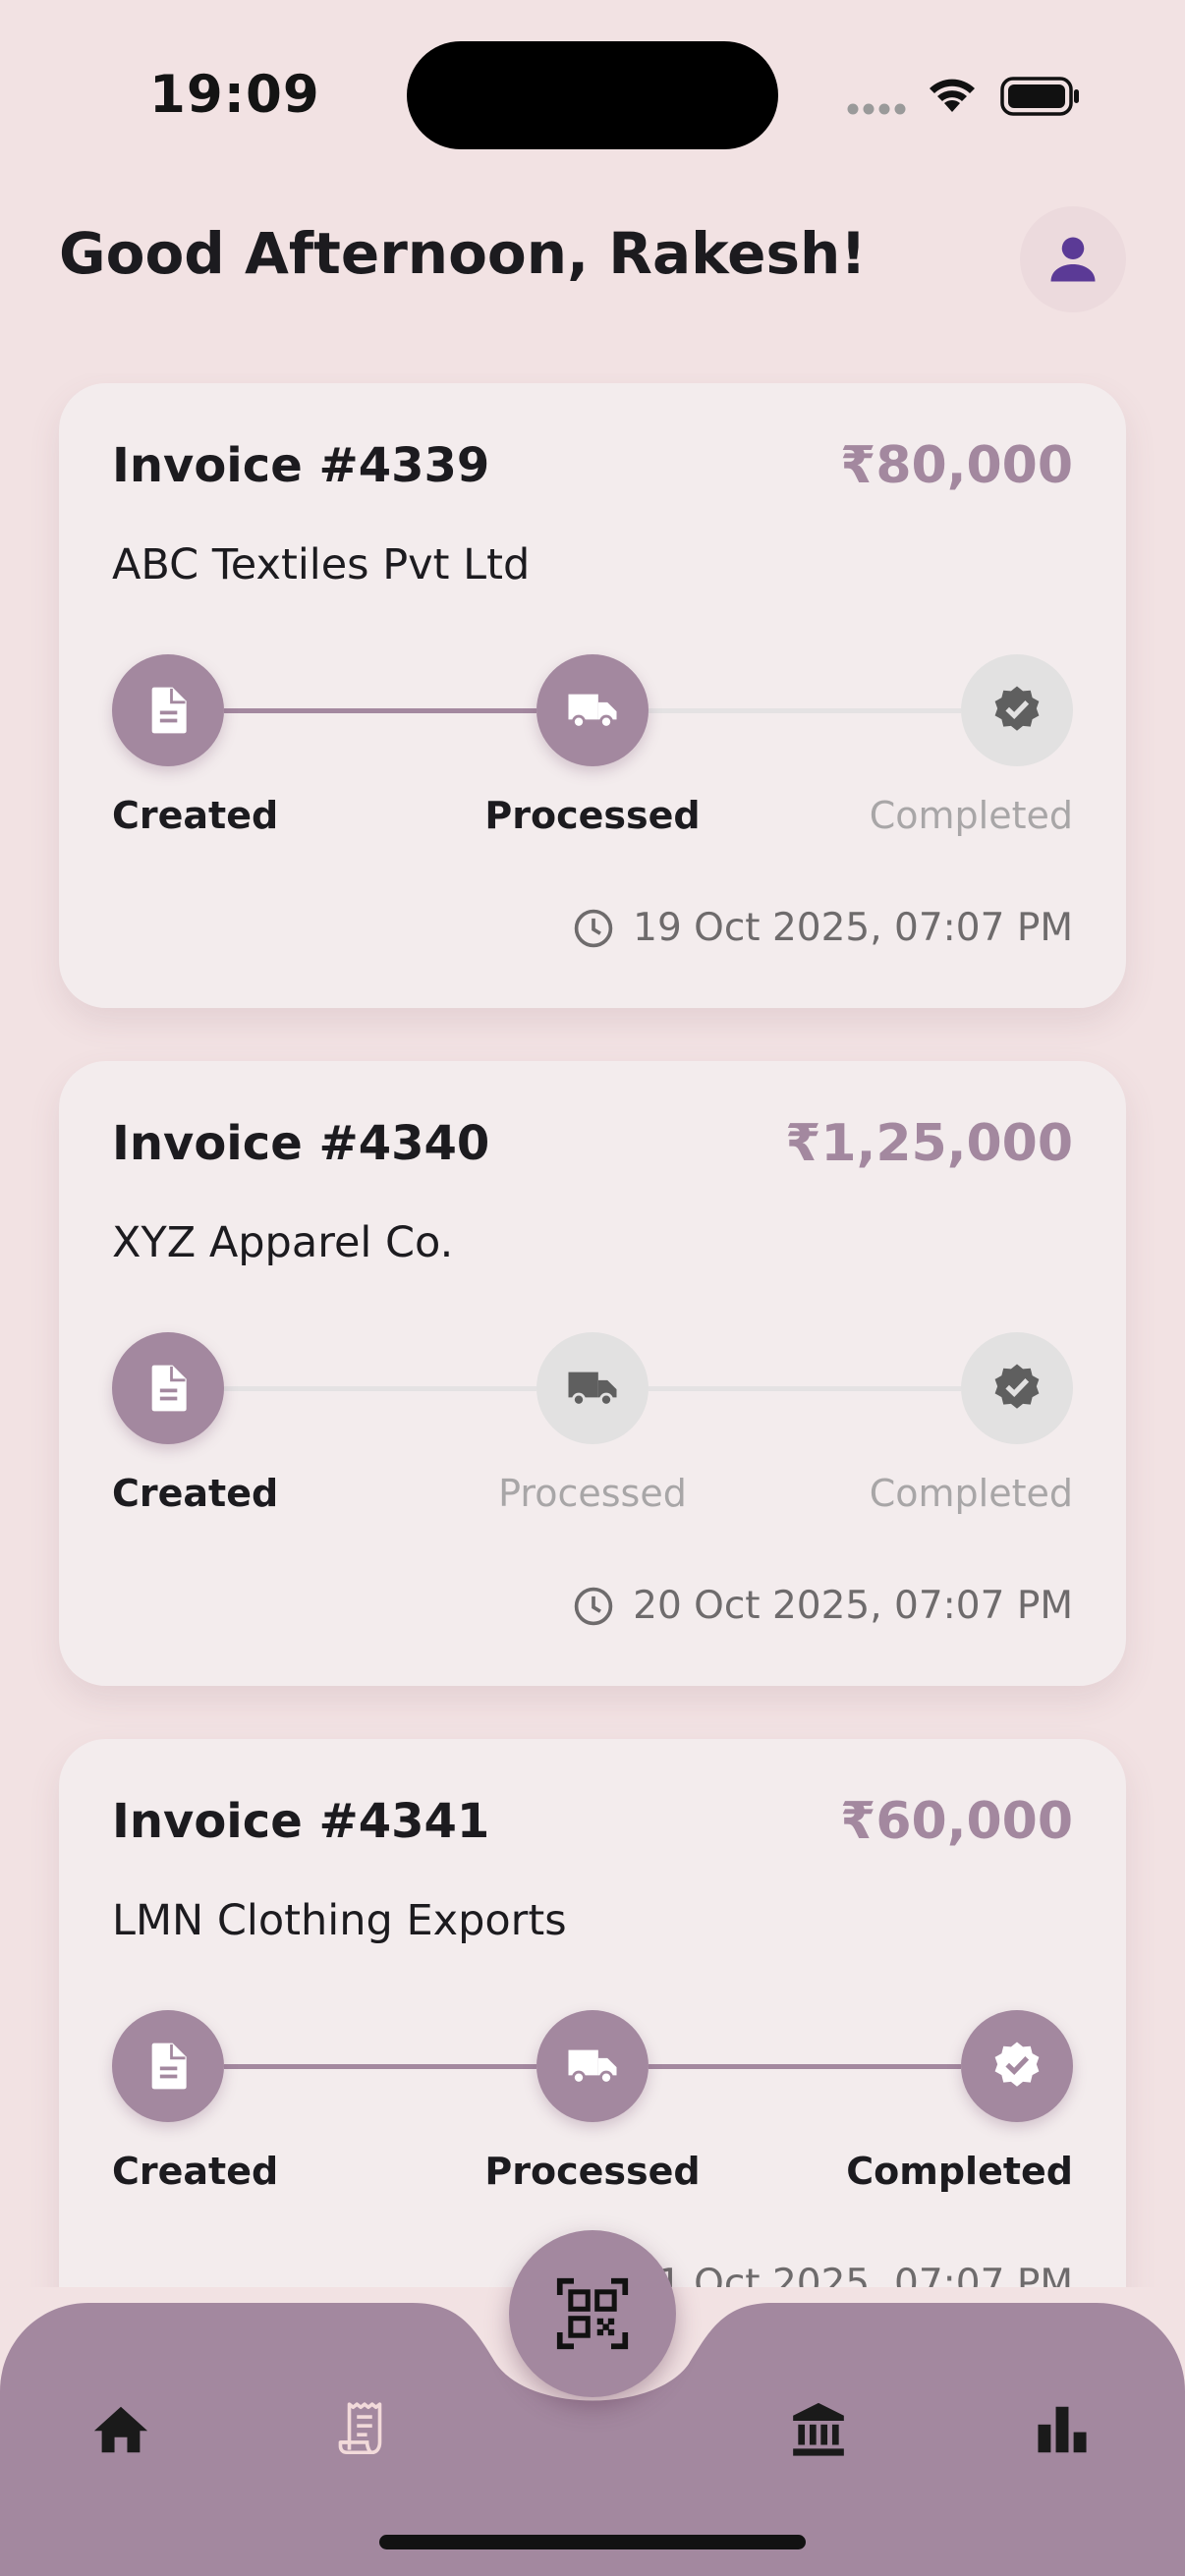 The image size is (1185, 2576). I want to click on dynamic-island, so click(592, 95).